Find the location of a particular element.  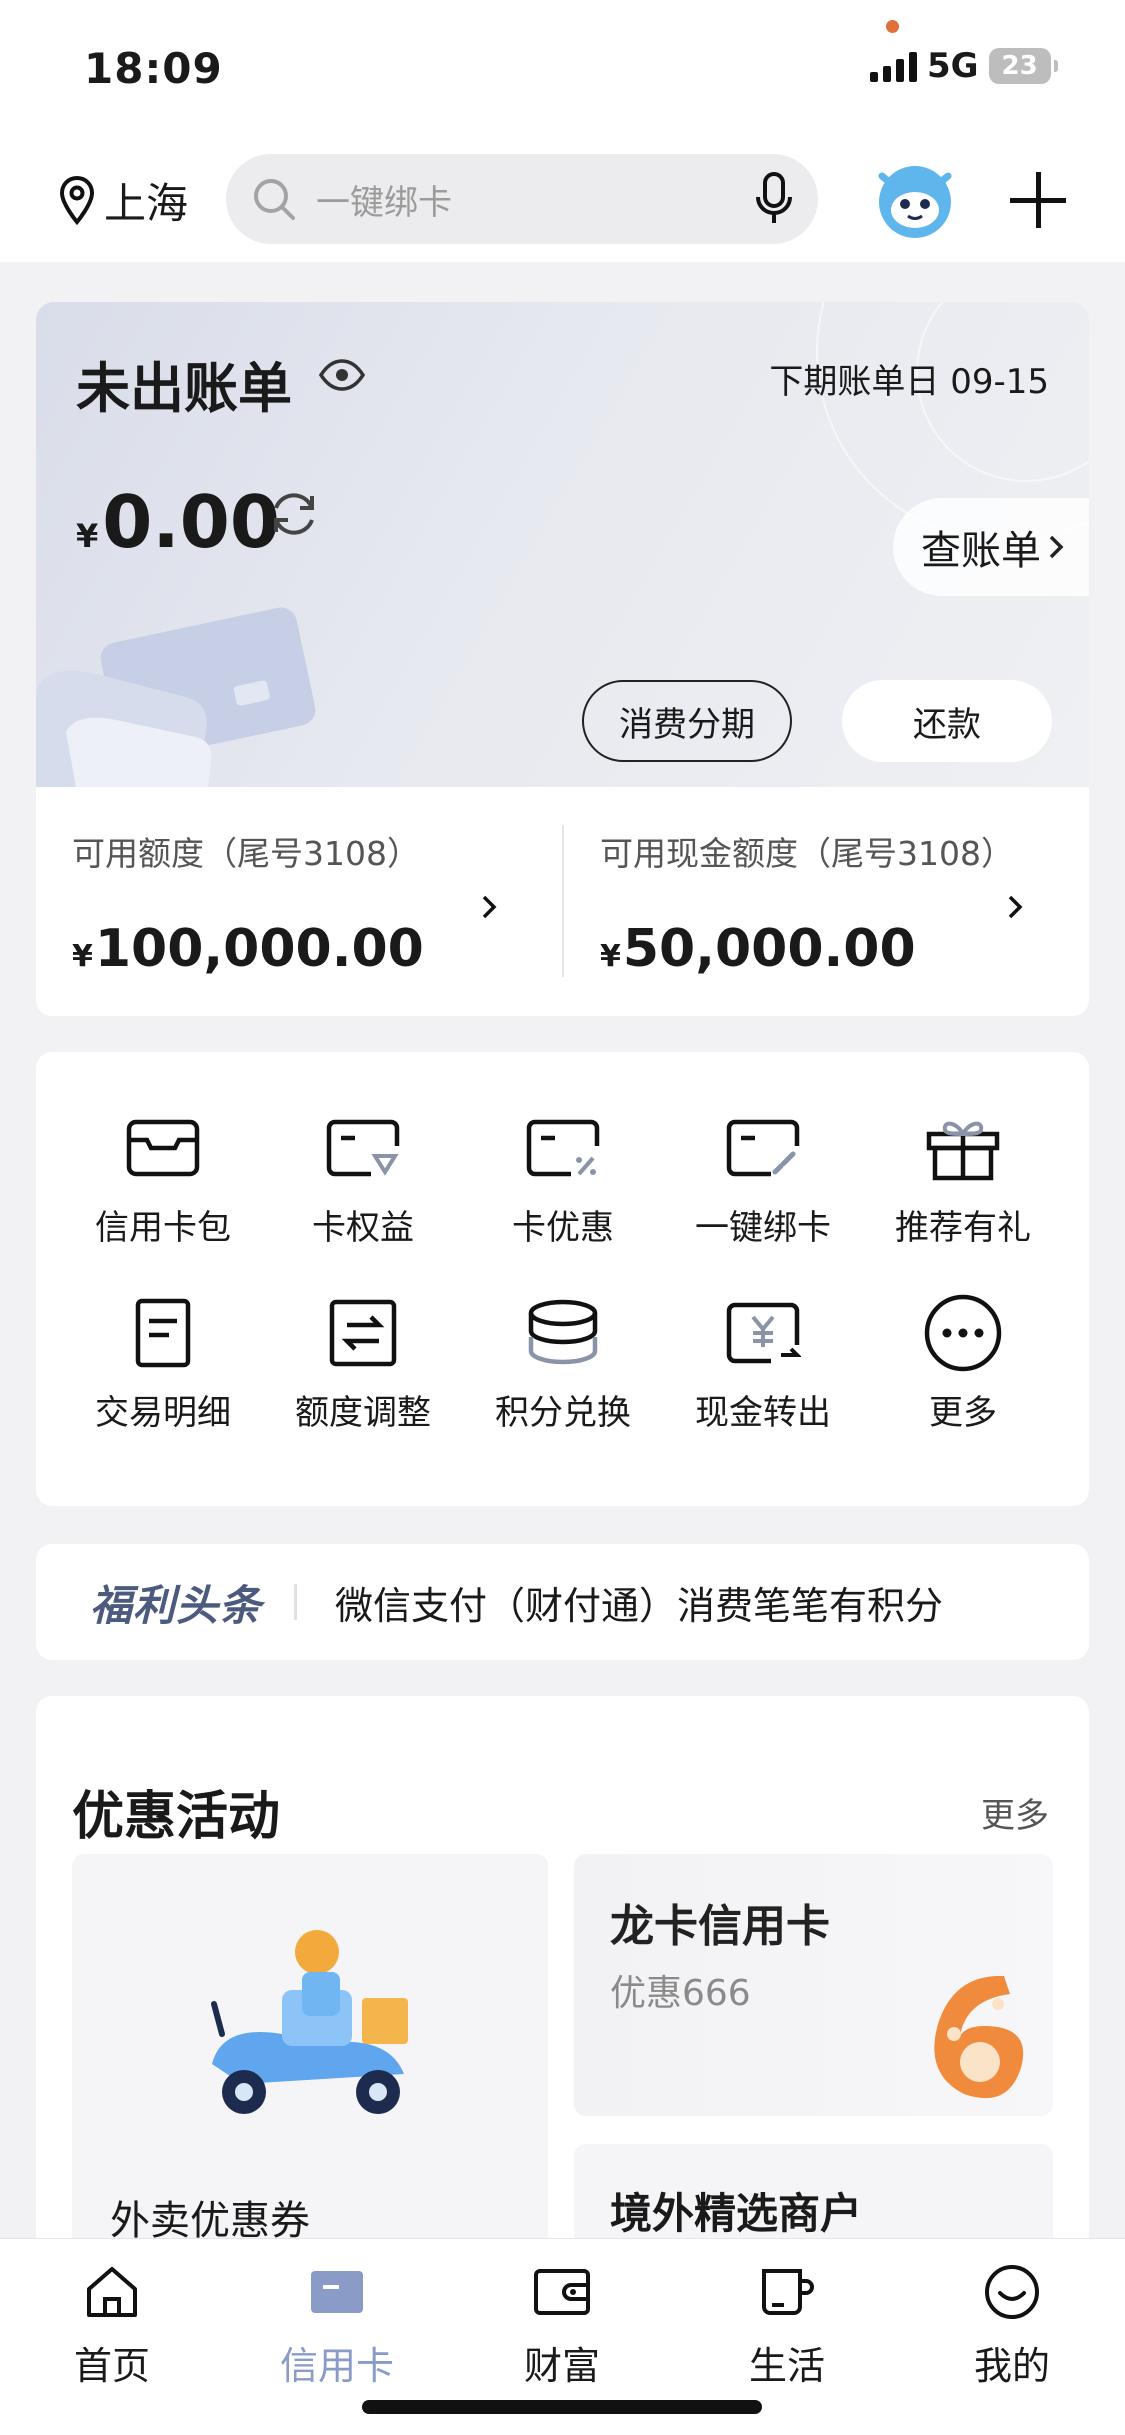

available-credit: 可用额度（尾号3108） ¥ 100,000.00 is located at coordinates (299, 901).